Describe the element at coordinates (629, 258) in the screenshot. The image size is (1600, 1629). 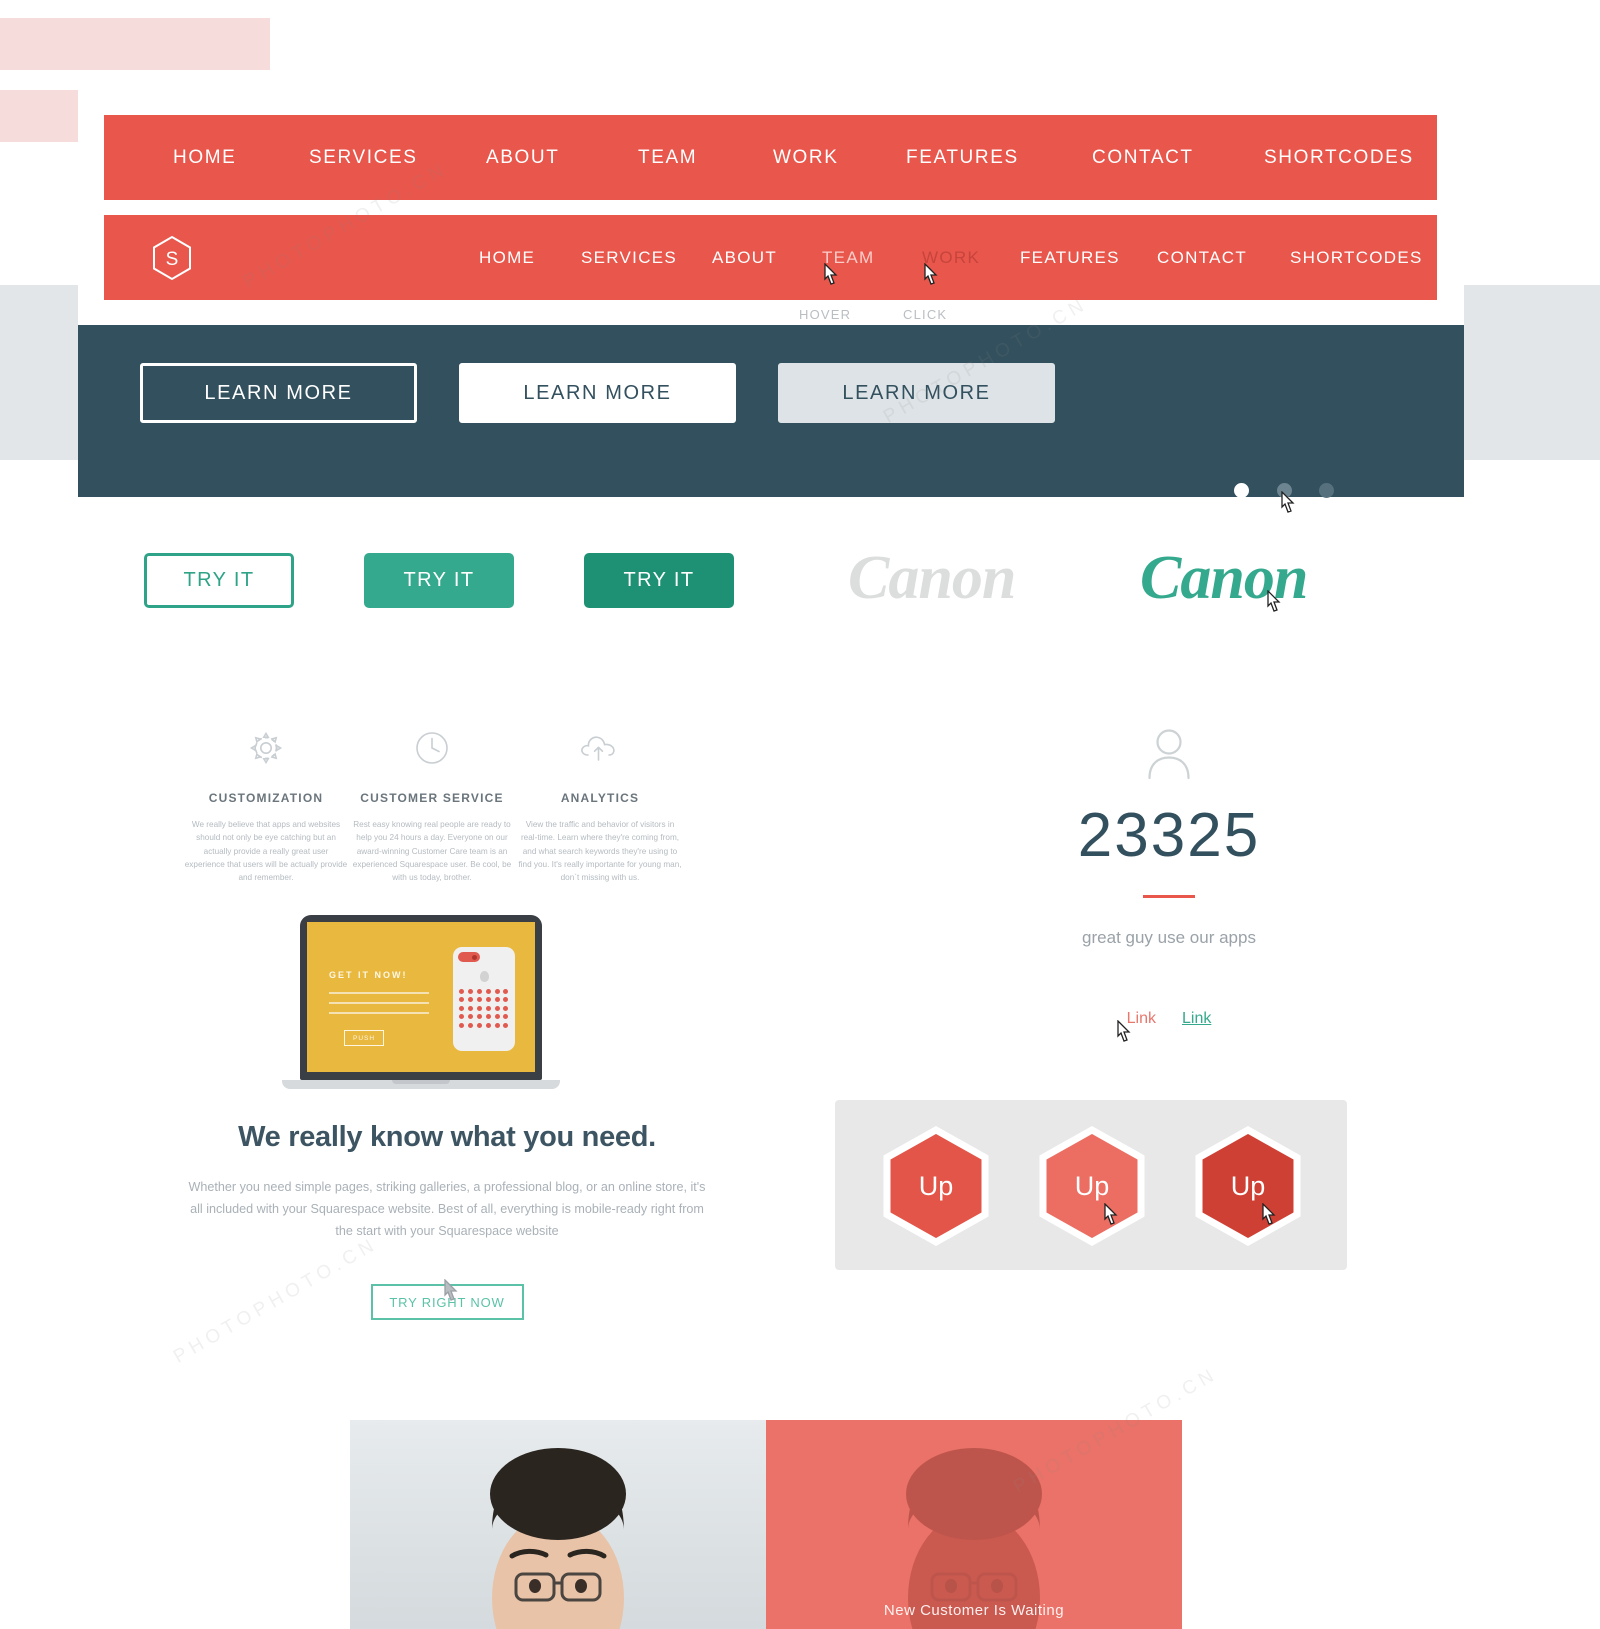
I see `nav-secondary-item-services: SERVICES` at that location.